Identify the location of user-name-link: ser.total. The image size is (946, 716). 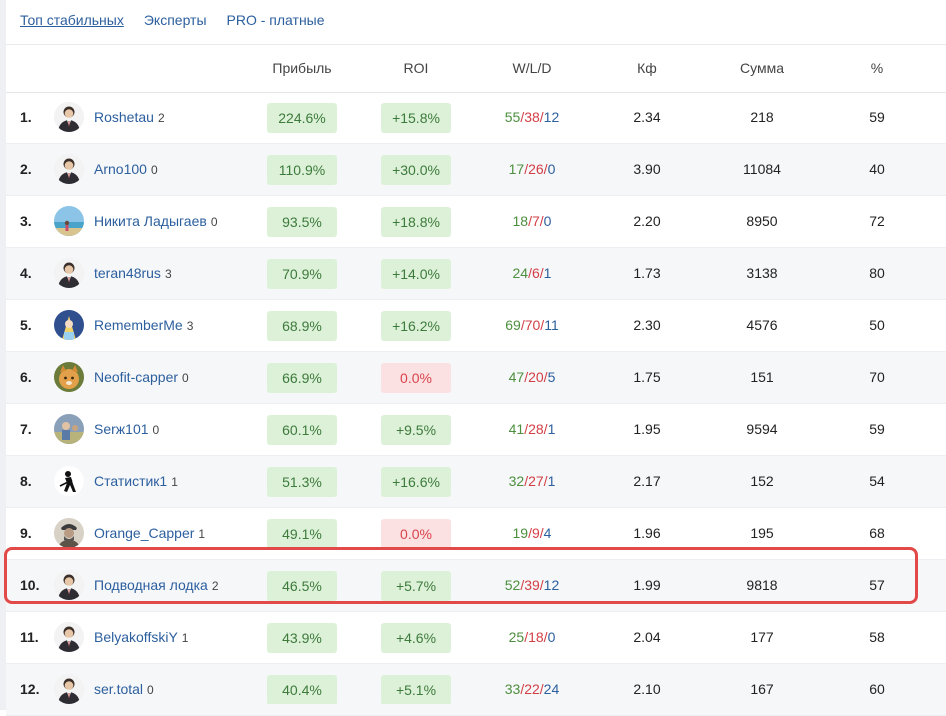
(118, 689).